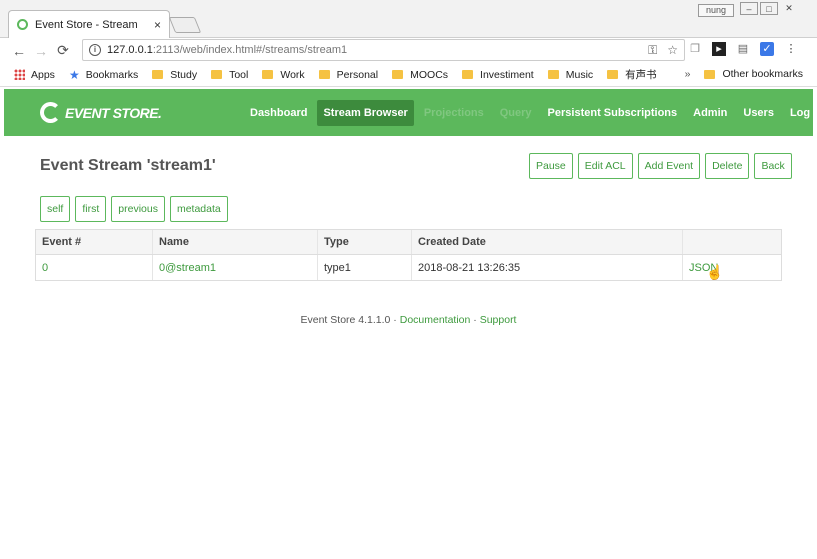 The height and width of the screenshot is (559, 817). I want to click on bookmark-bookmarks: ★ Bookmarks, so click(103, 75).